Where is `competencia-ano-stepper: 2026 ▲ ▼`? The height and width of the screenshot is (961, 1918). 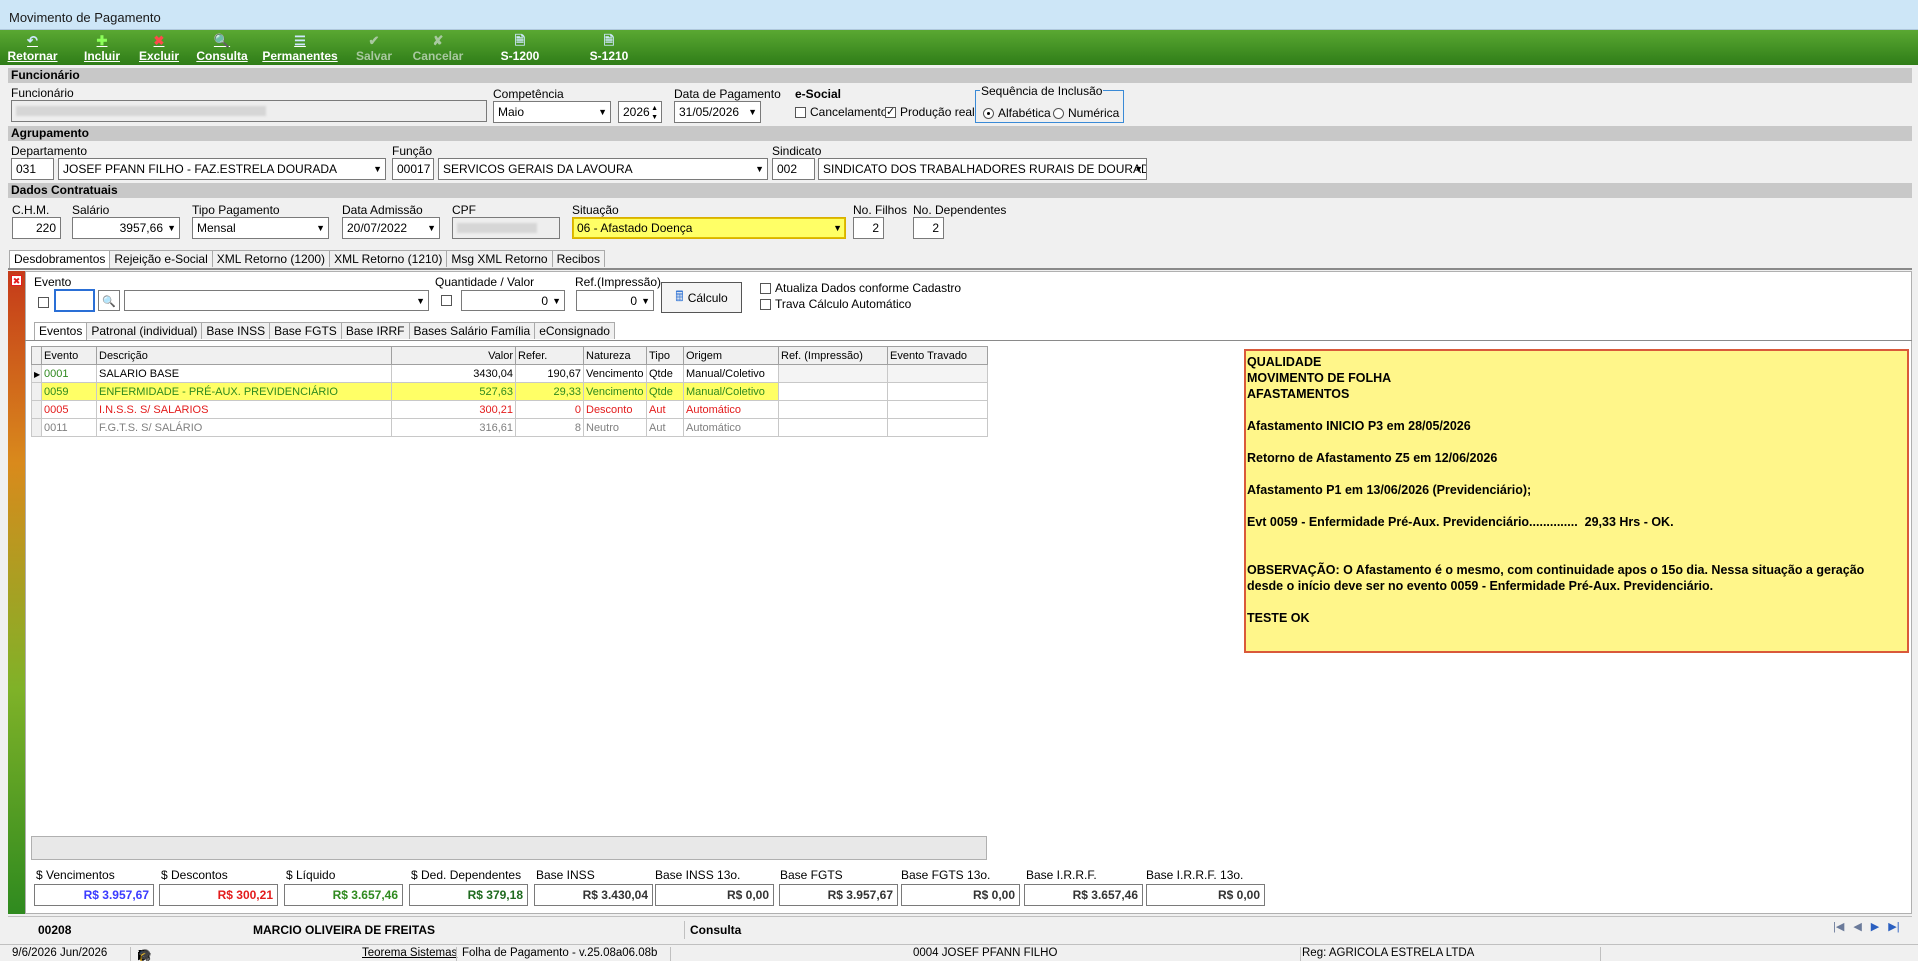
competencia-ano-stepper: 2026 ▲ ▼ is located at coordinates (640, 112).